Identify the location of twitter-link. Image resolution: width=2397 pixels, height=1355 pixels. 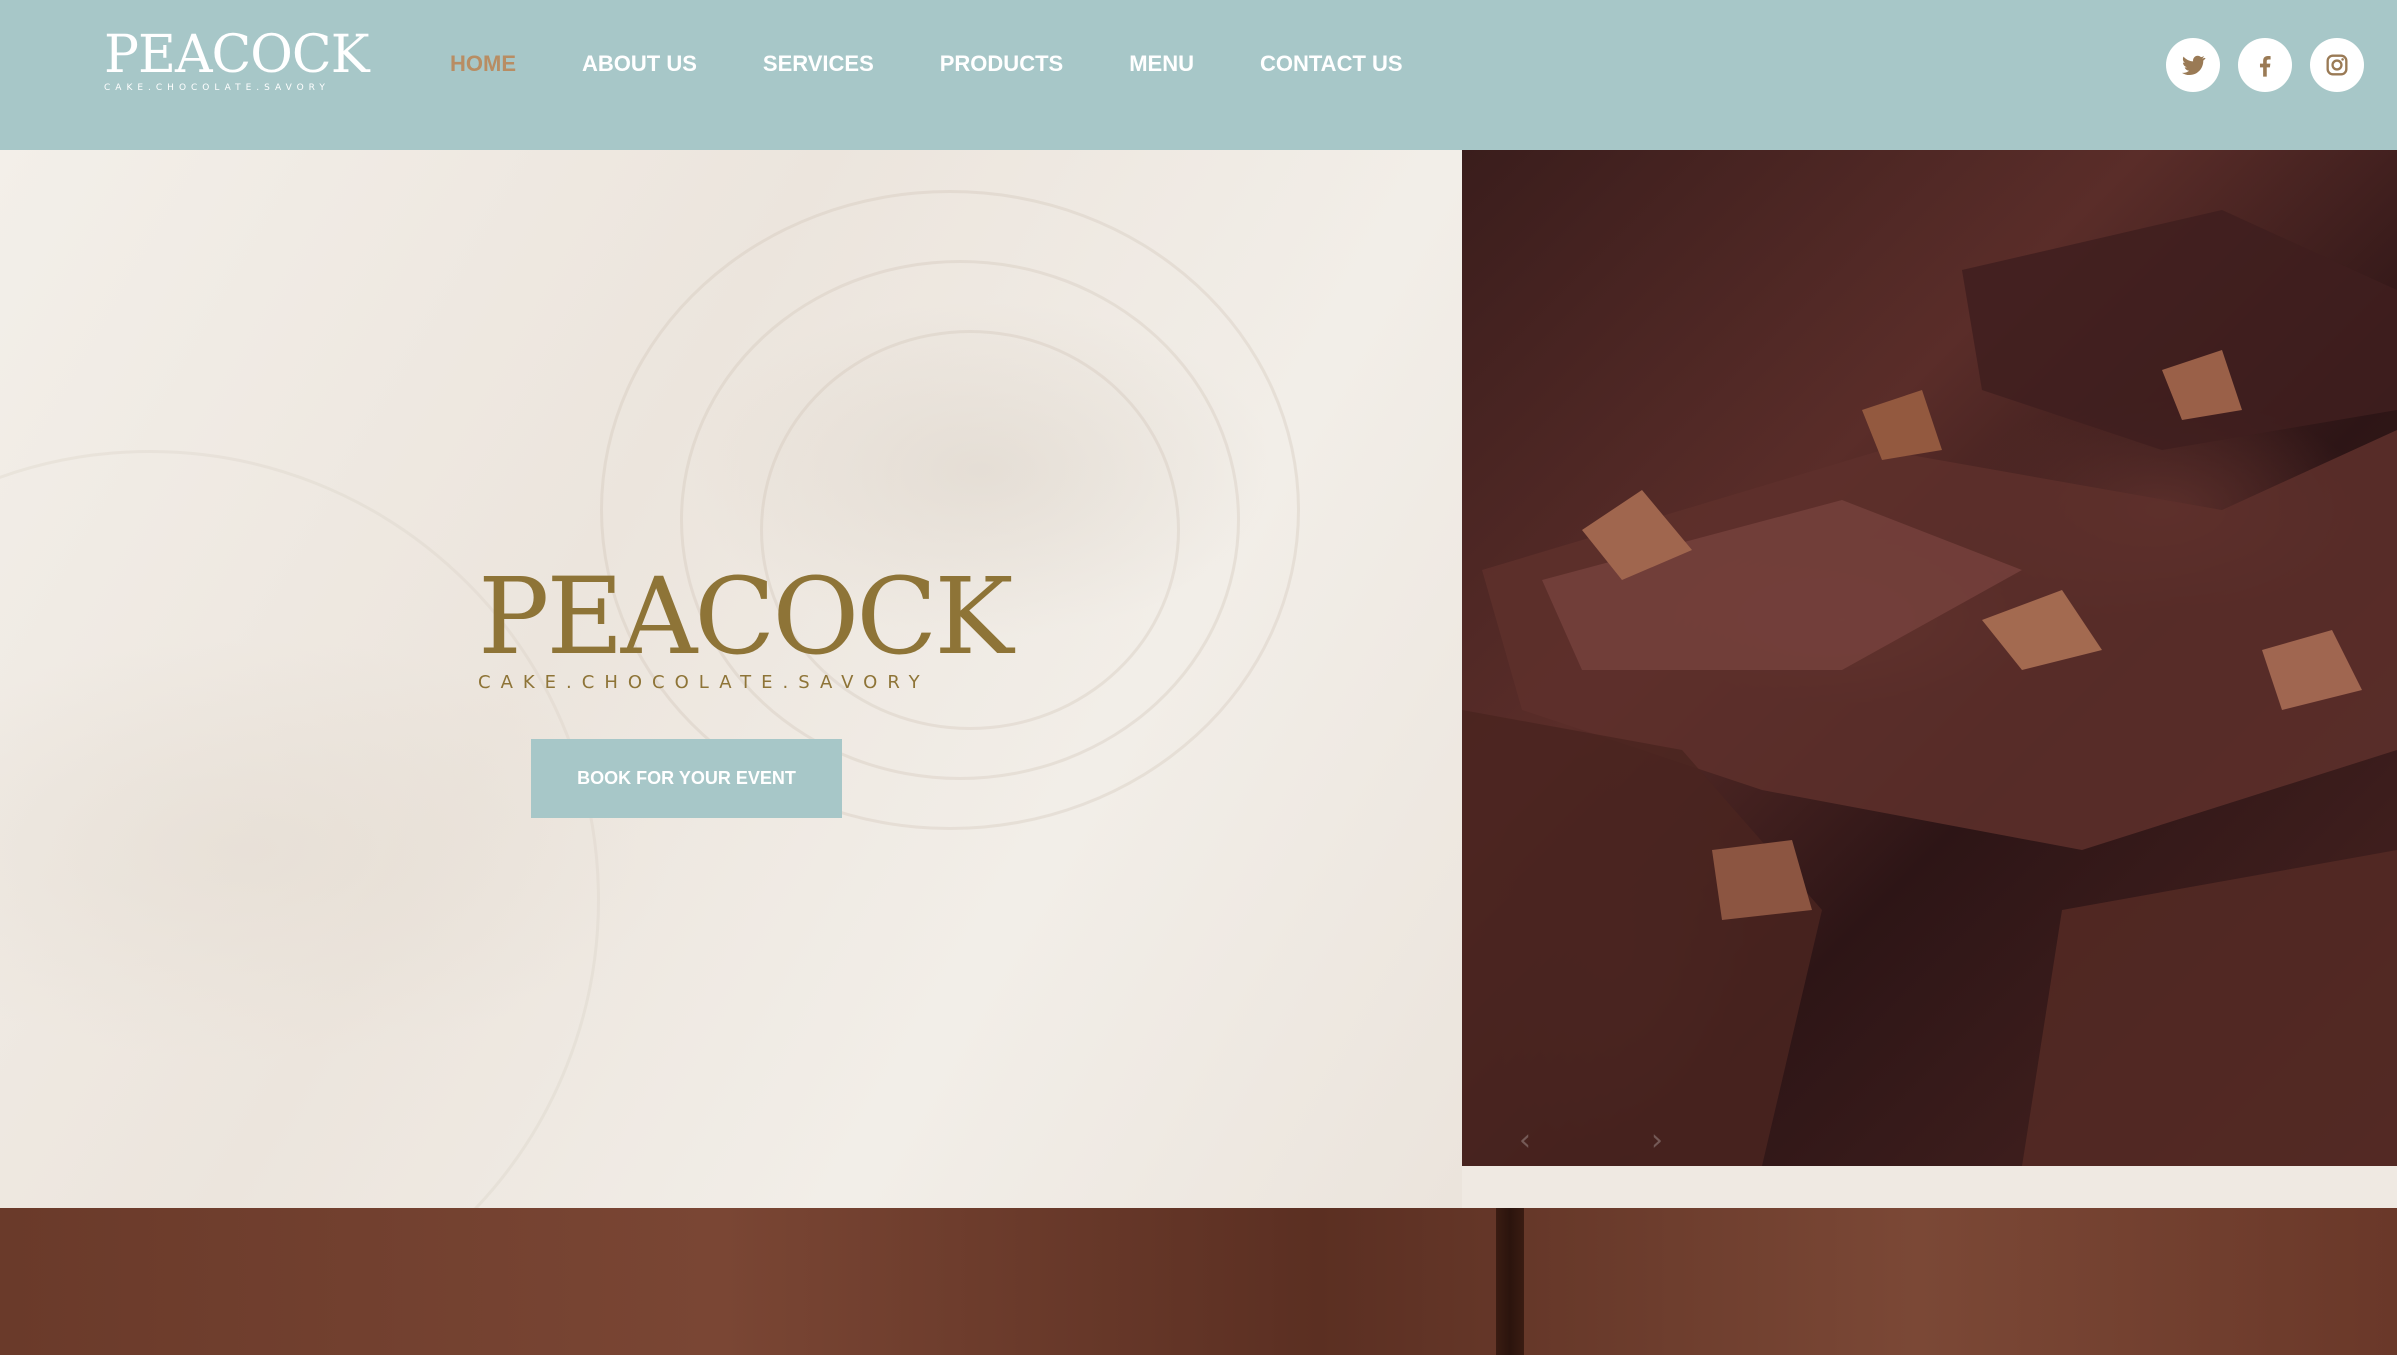
(2193, 65).